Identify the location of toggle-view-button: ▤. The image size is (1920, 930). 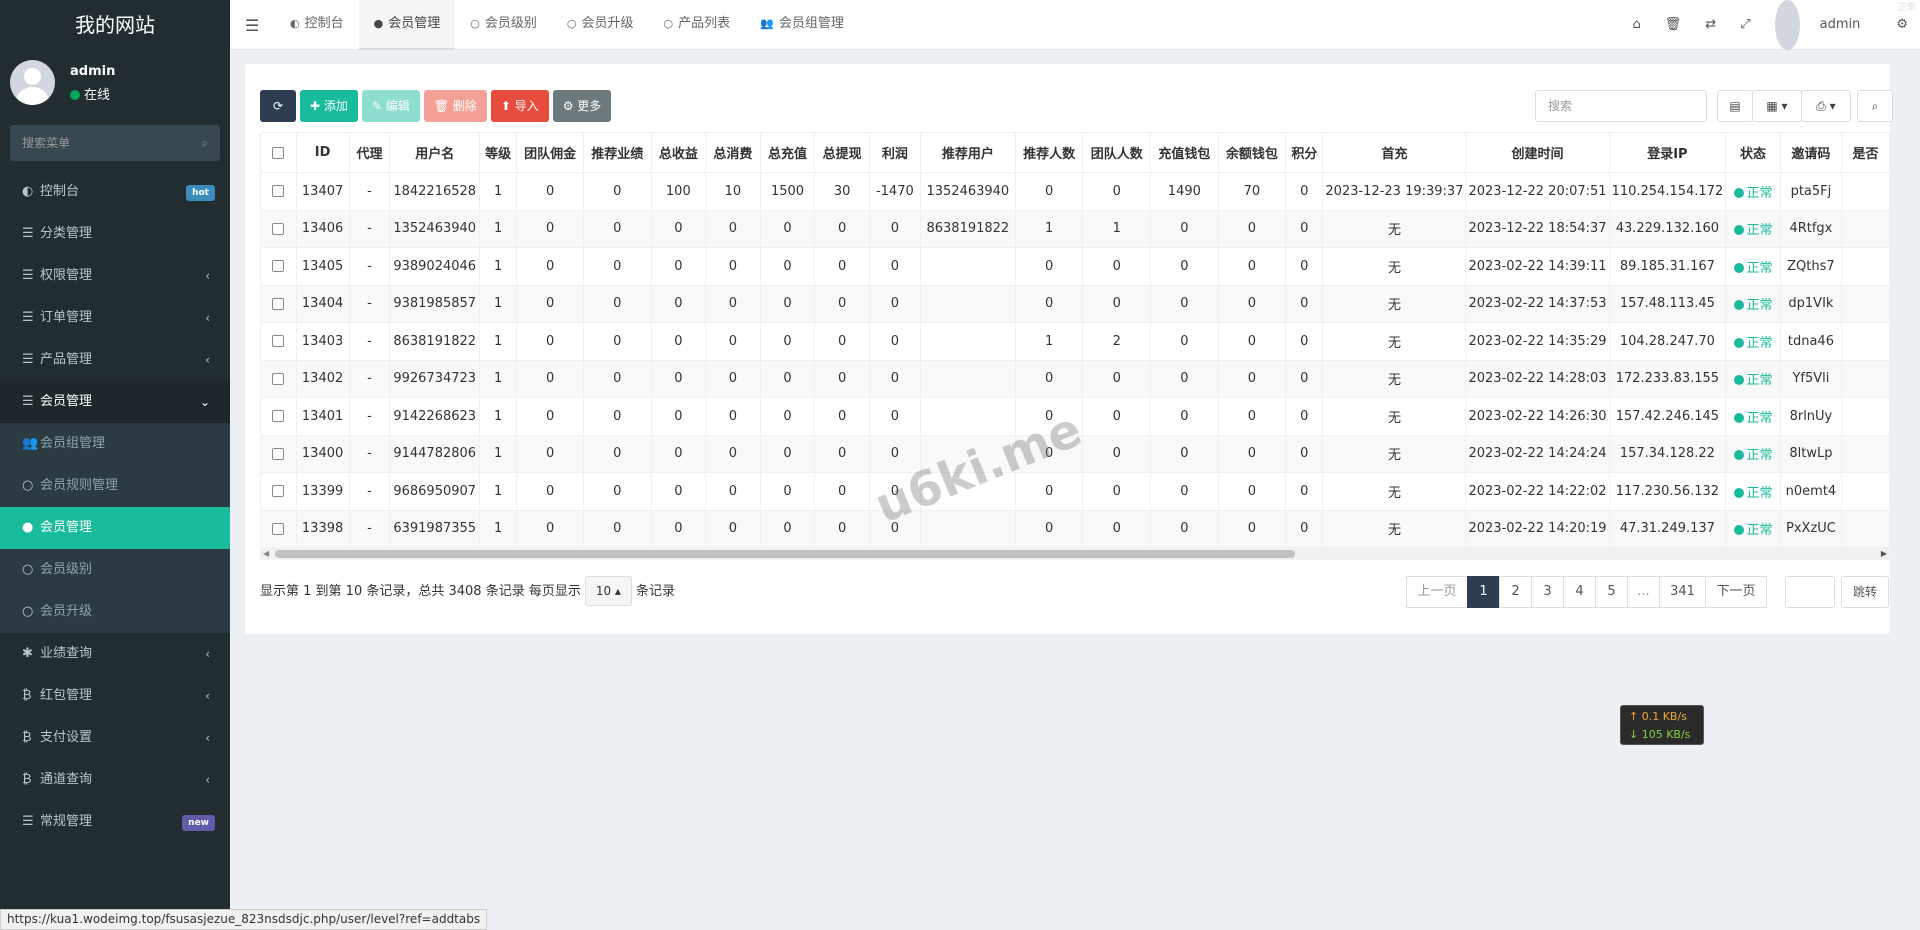
(1735, 106).